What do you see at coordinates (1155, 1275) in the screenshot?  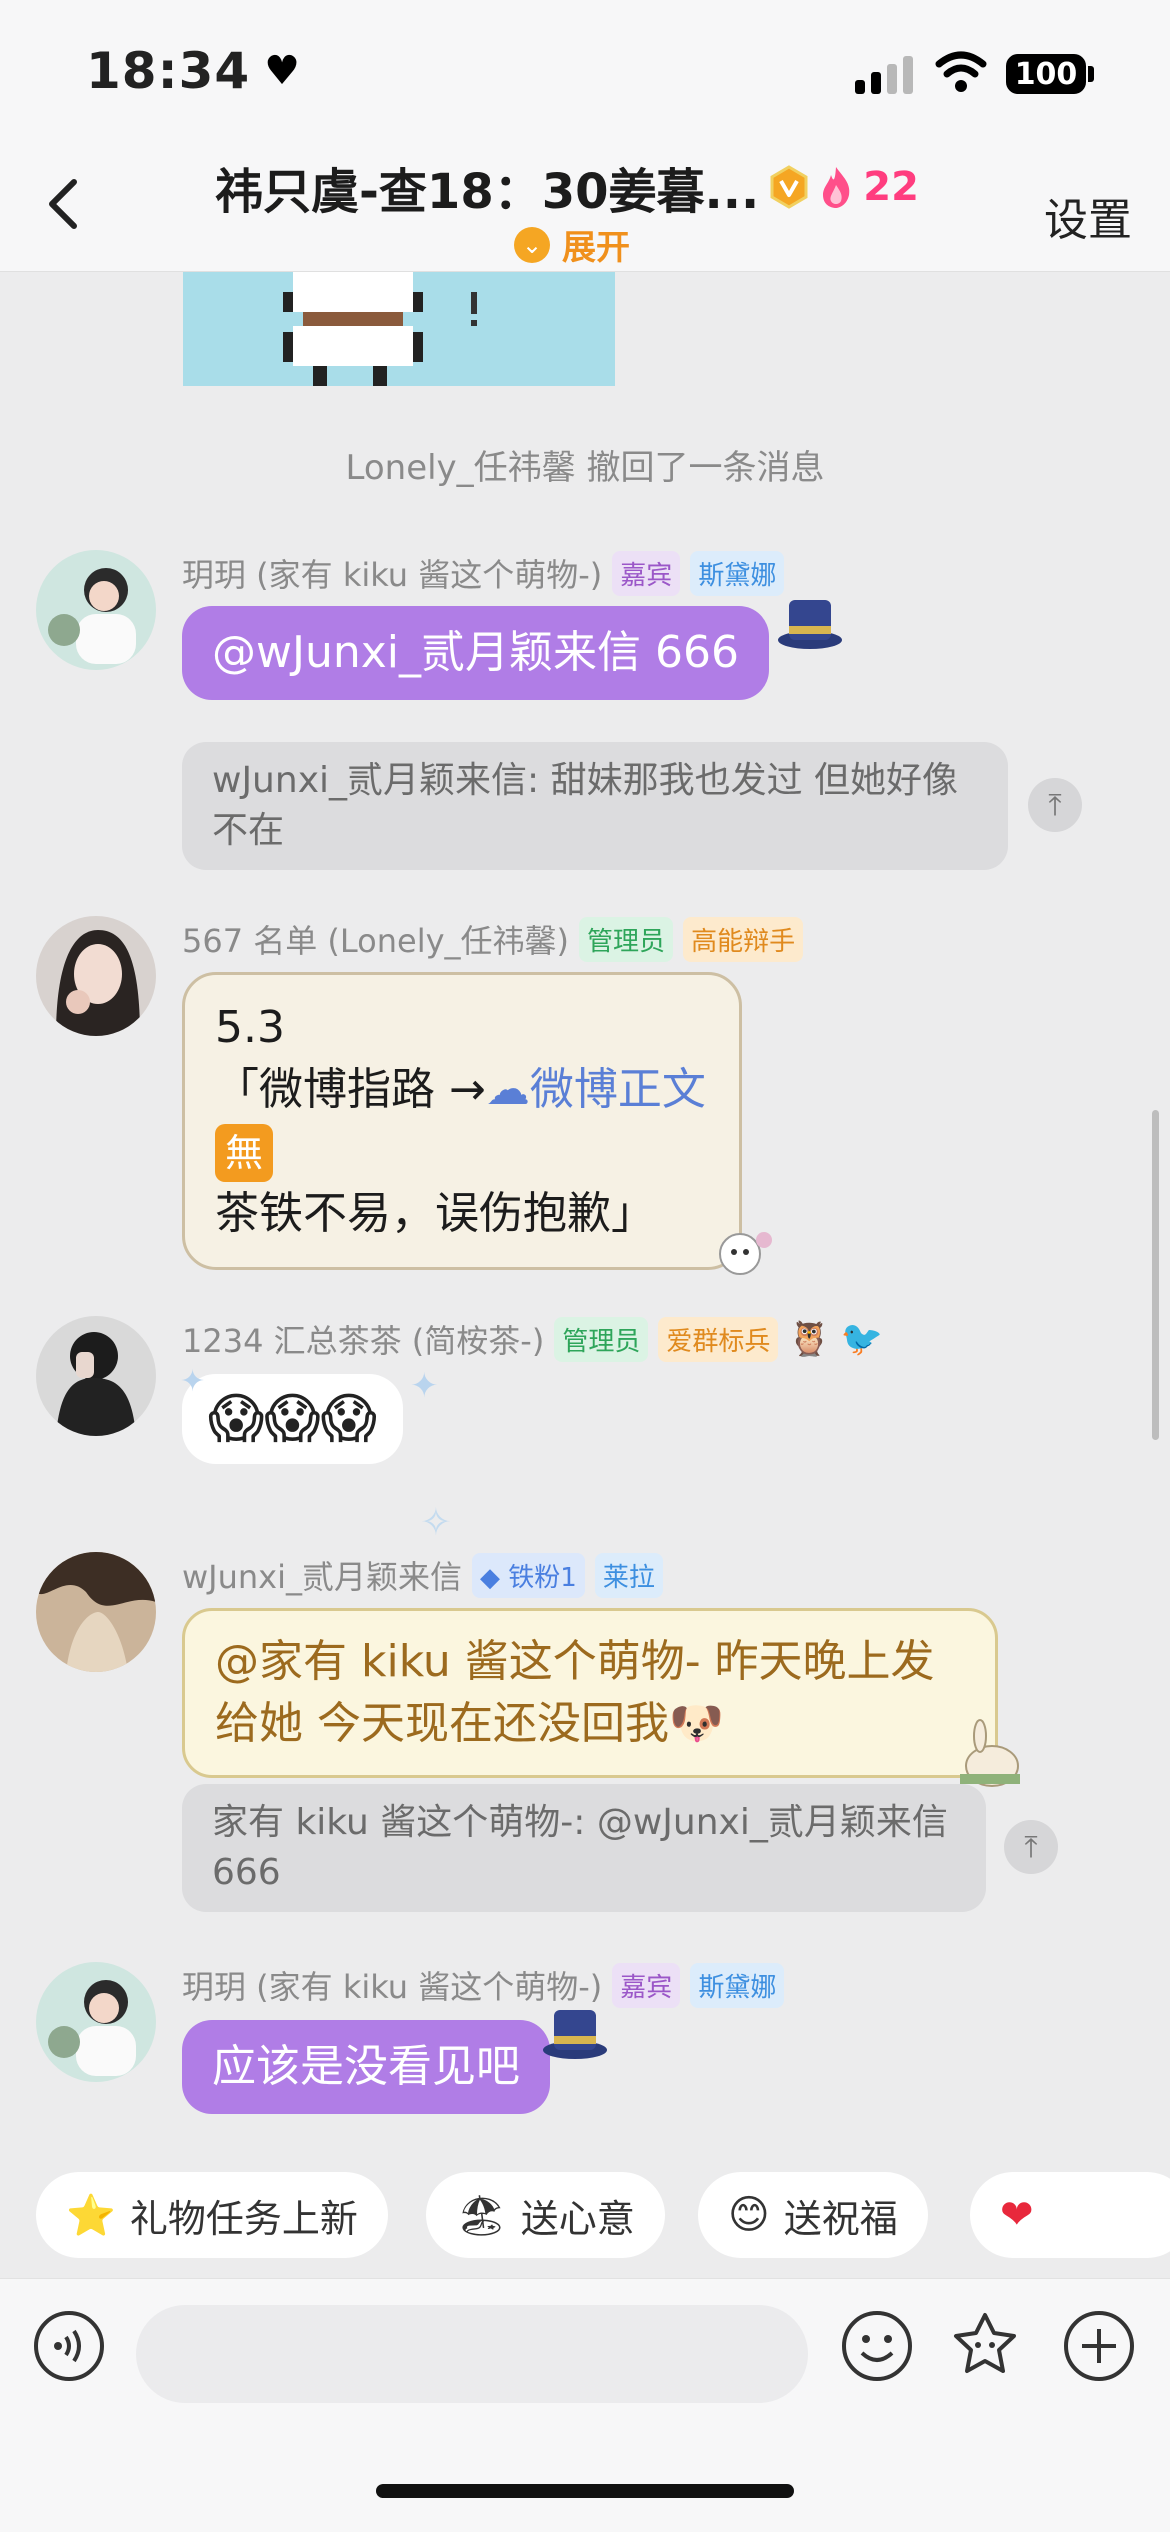 I see `scrollbar` at bounding box center [1155, 1275].